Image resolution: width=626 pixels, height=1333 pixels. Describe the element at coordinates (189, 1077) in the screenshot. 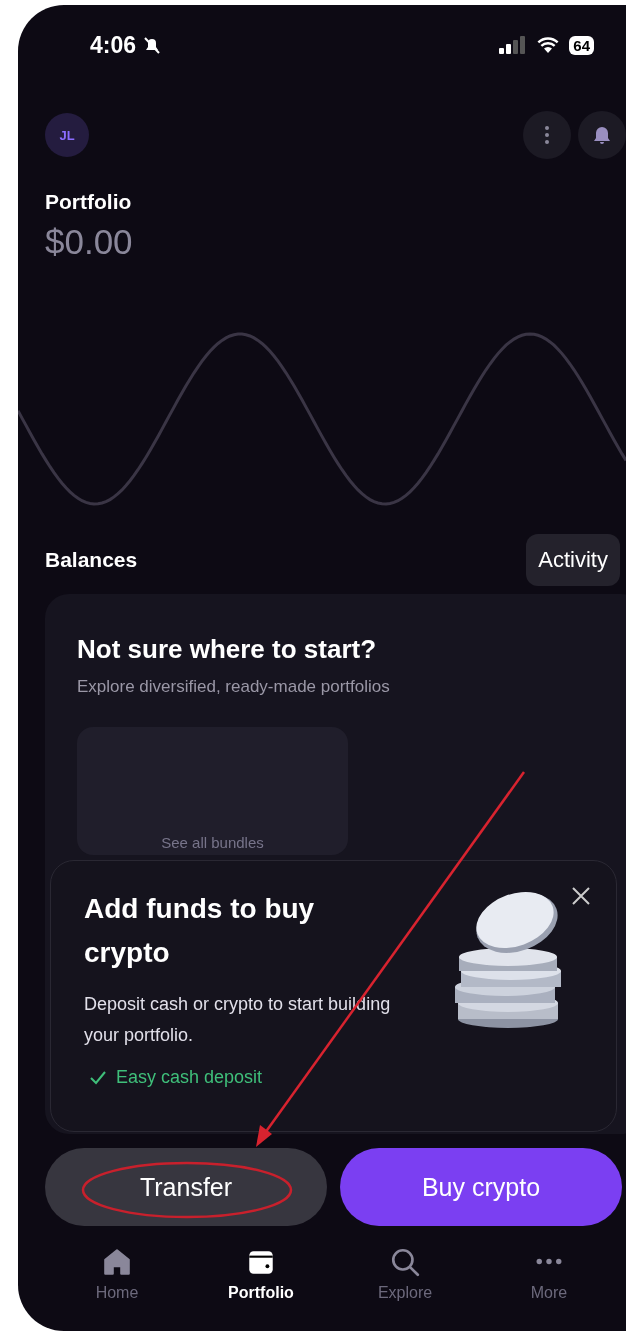

I see `feature-text: Easy cash deposit` at that location.